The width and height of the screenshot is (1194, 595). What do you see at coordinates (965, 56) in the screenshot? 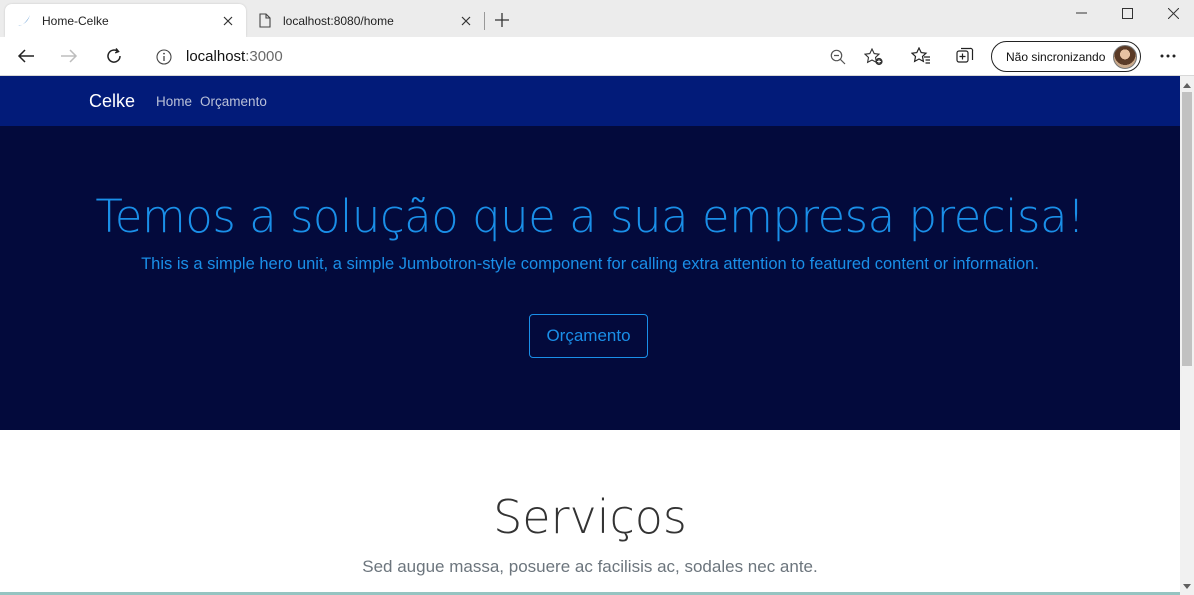
I see `collections-icon` at bounding box center [965, 56].